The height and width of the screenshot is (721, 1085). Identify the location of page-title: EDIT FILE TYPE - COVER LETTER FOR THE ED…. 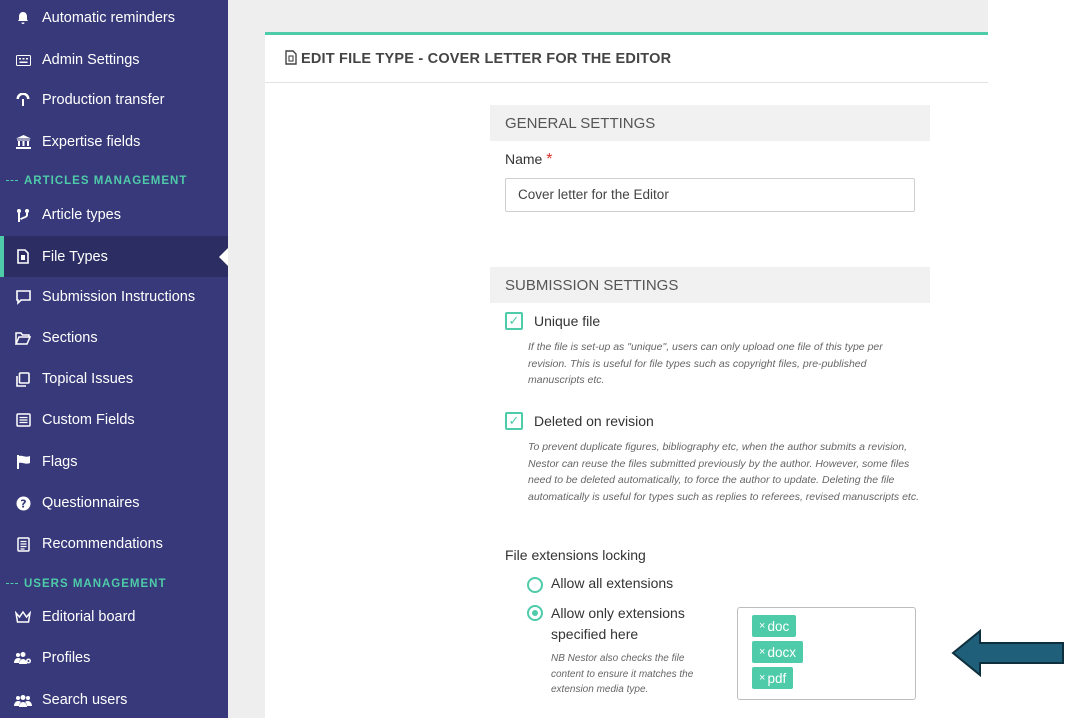
(486, 58).